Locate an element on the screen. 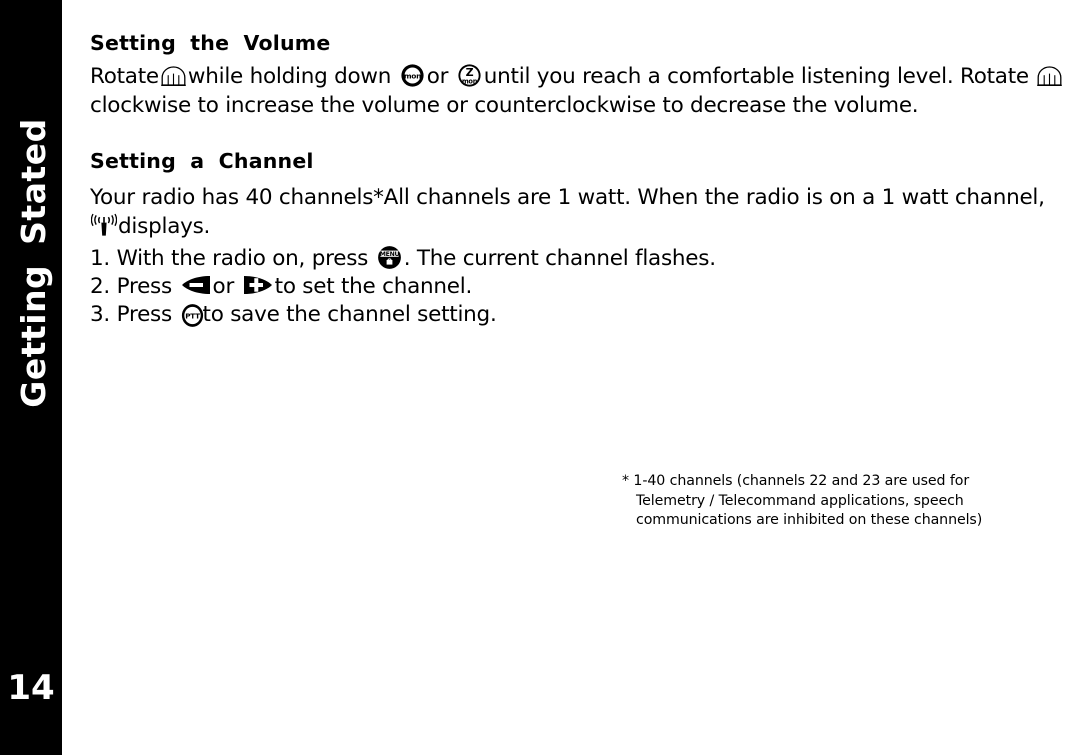  volume-text-part-3: or is located at coordinates (437, 76).